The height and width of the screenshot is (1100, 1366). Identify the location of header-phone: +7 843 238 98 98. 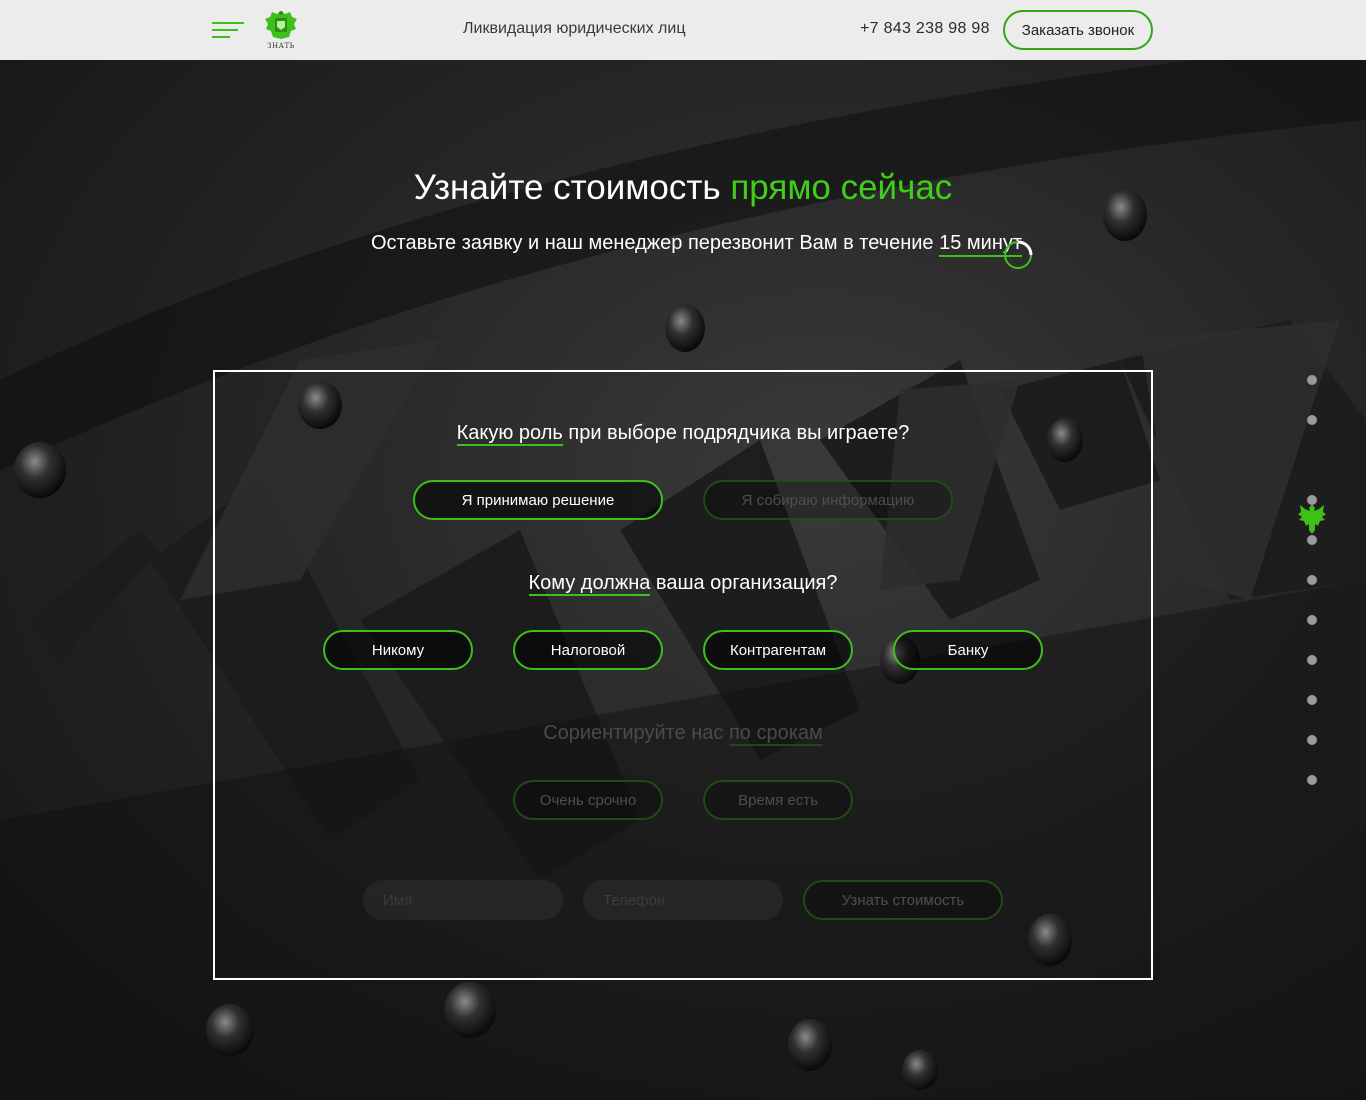
(925, 29).